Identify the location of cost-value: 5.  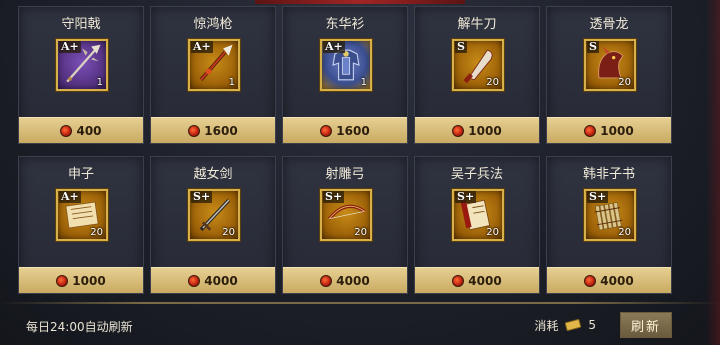
(592, 325).